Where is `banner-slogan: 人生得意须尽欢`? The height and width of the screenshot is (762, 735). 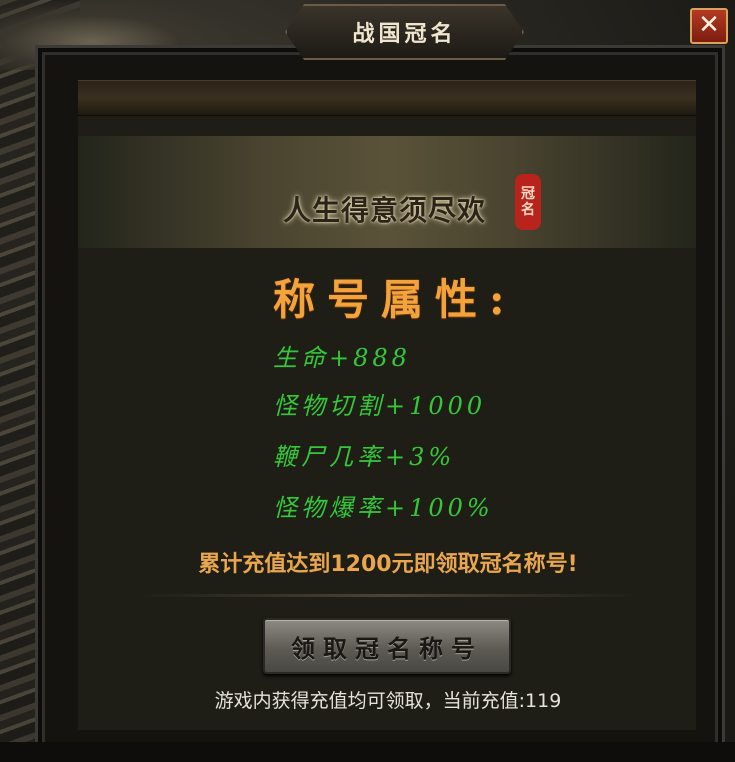
banner-slogan: 人生得意须尽欢 is located at coordinates (385, 210).